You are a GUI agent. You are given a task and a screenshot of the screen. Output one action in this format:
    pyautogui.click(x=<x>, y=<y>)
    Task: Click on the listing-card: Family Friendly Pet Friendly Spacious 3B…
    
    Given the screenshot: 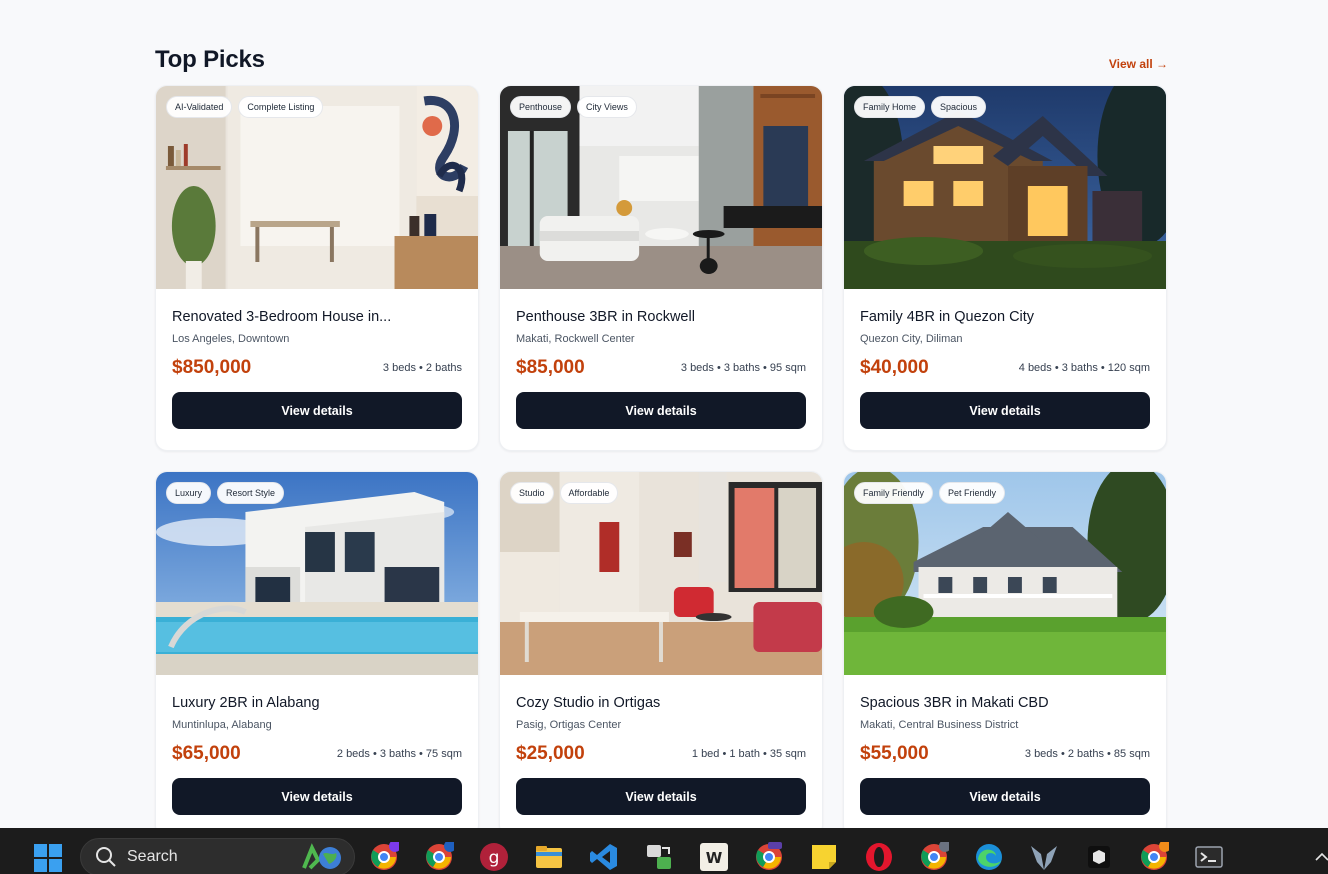 What is the action you would take?
    pyautogui.click(x=1005, y=654)
    